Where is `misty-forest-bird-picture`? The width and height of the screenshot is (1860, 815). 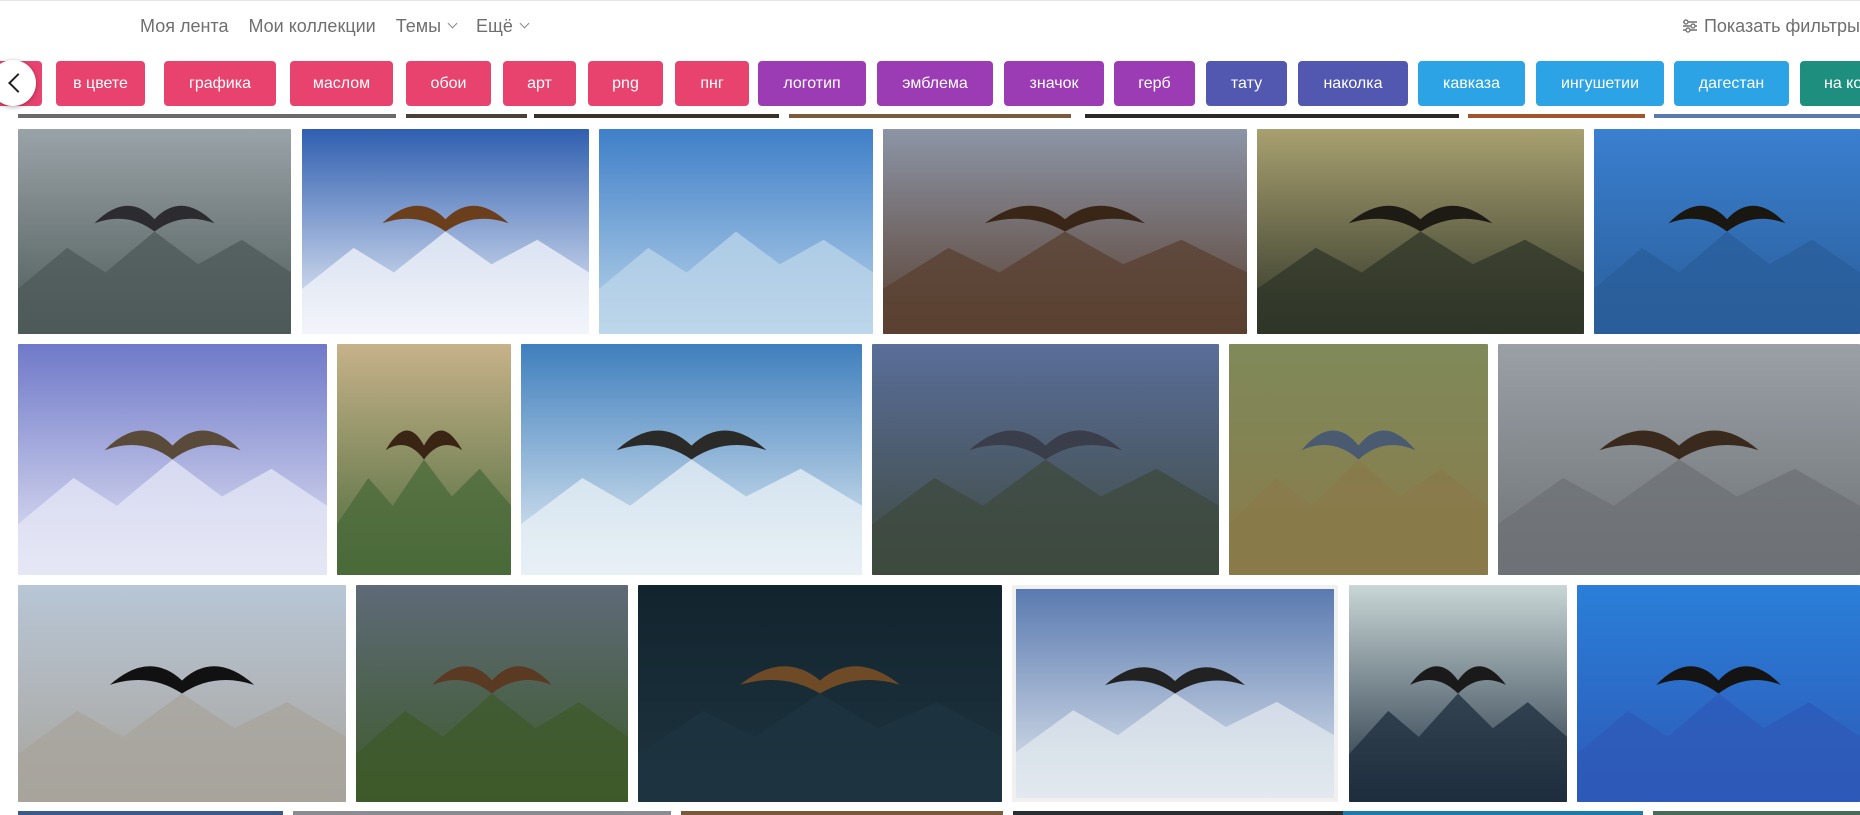
misty-forest-bird-picture is located at coordinates (1458, 693).